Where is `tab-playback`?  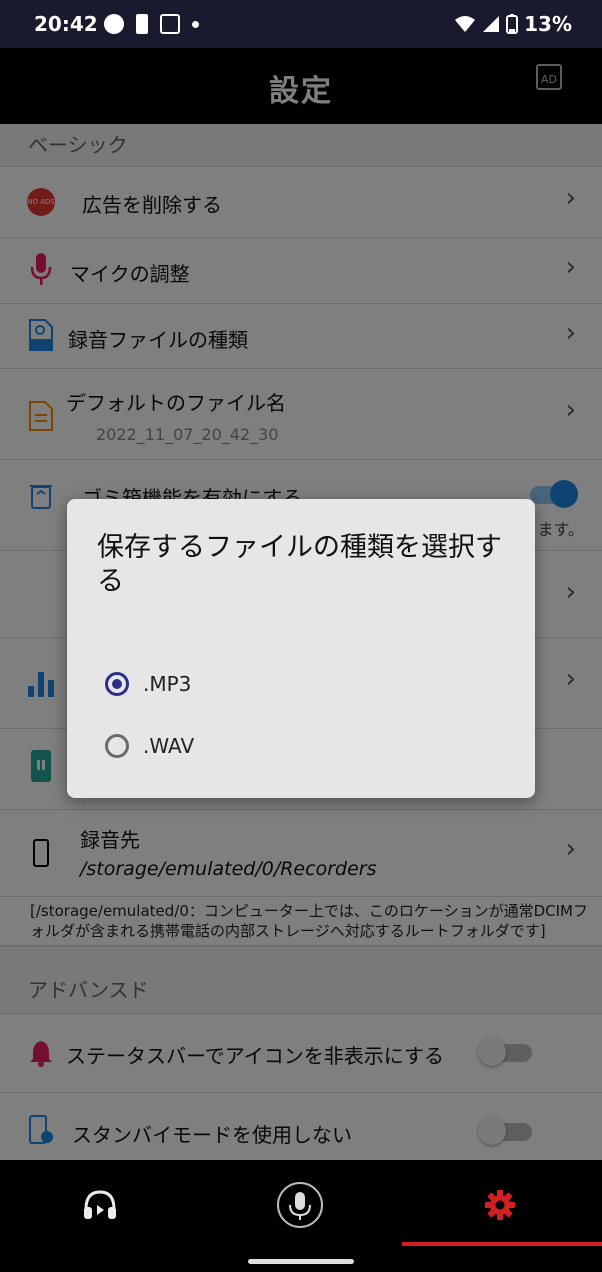 tab-playback is located at coordinates (100, 1205).